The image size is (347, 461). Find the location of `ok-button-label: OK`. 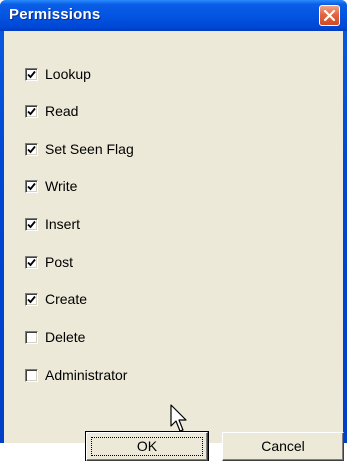

ok-button-label: OK is located at coordinates (147, 446).